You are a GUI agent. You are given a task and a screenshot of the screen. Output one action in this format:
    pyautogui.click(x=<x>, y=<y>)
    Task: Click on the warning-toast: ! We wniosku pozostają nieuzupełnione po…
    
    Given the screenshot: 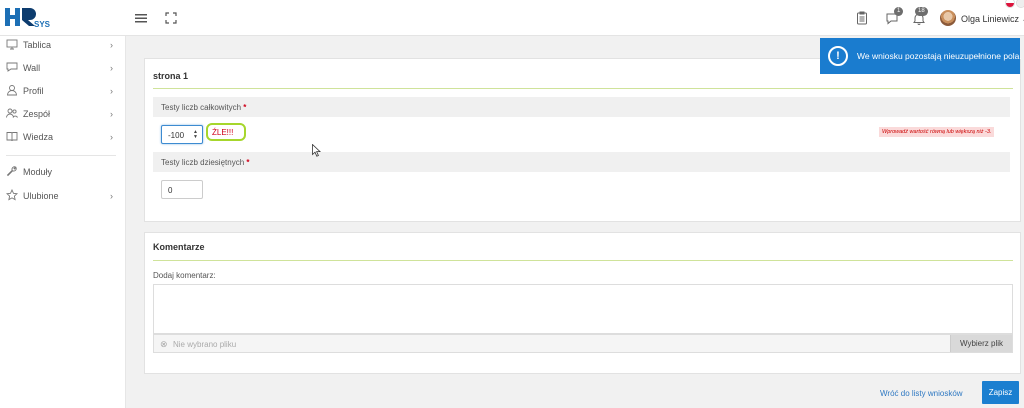 What is the action you would take?
    pyautogui.click(x=921, y=56)
    